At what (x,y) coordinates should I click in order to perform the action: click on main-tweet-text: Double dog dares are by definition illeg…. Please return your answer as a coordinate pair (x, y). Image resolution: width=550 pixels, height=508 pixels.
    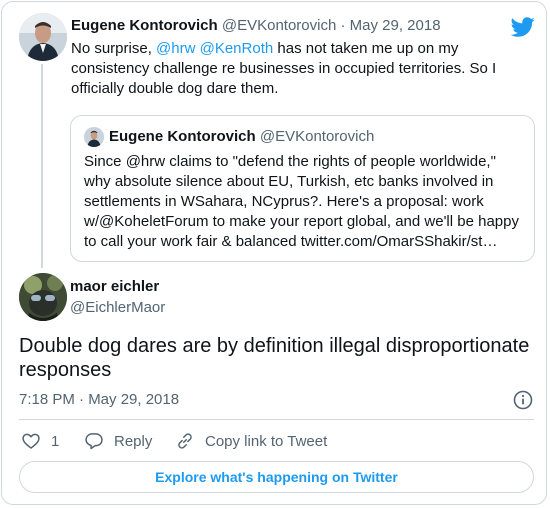
    Looking at the image, I should click on (274, 358).